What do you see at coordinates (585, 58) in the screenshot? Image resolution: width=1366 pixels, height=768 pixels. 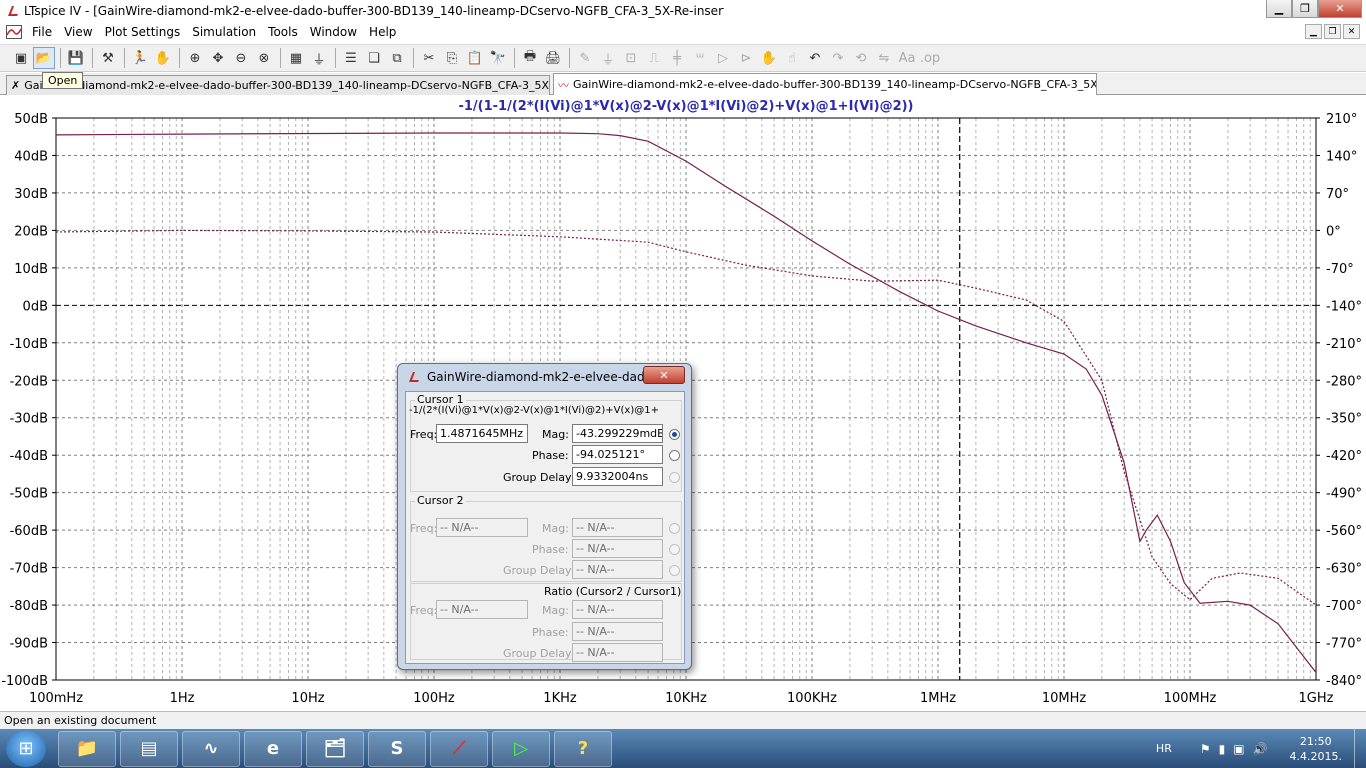 I see `draw-wire-icon: ✎` at bounding box center [585, 58].